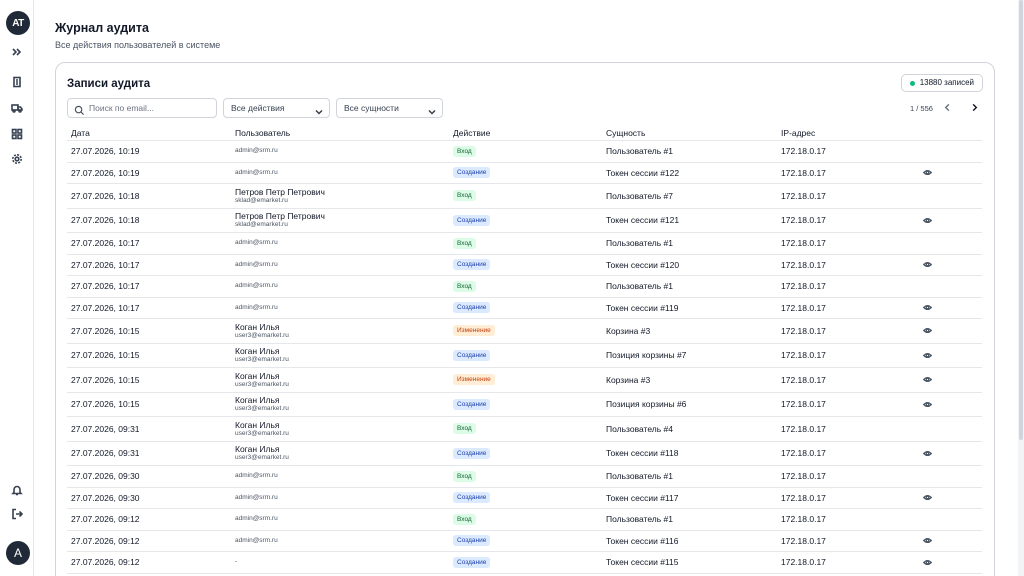 The width and height of the screenshot is (1024, 576). Describe the element at coordinates (474, 331) in the screenshot. I see `action-badge: Изменение` at that location.